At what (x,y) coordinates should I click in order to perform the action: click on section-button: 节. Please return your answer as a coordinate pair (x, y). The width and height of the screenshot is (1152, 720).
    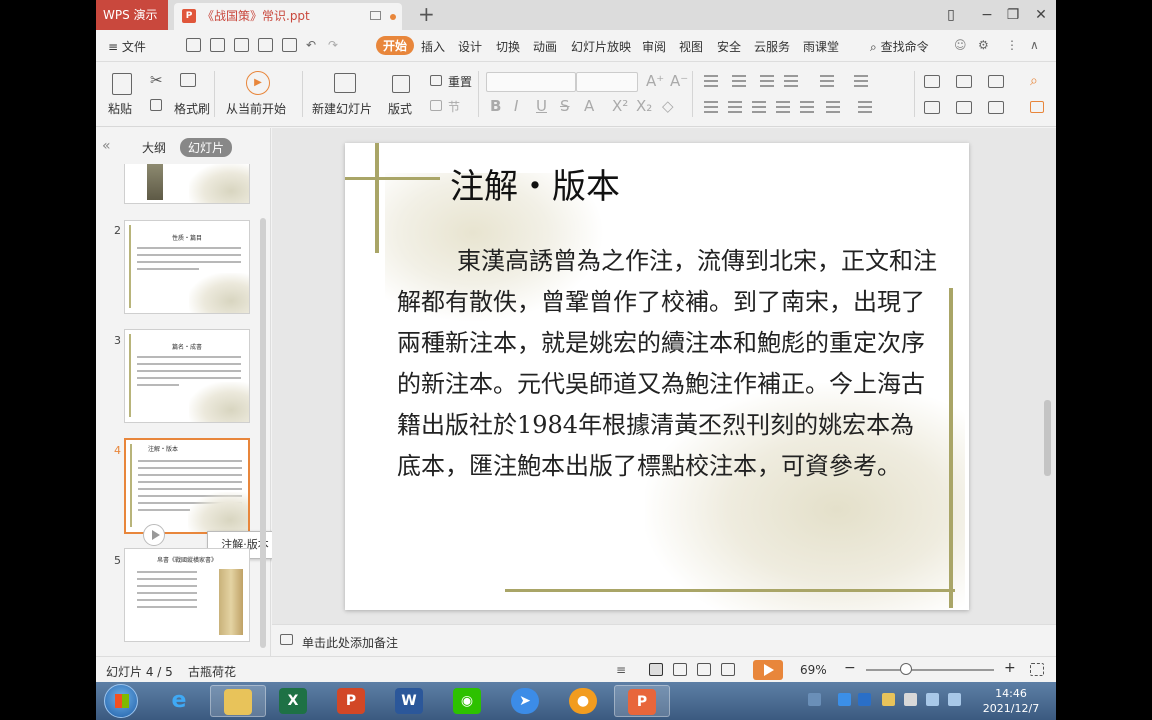
    Looking at the image, I should click on (454, 106).